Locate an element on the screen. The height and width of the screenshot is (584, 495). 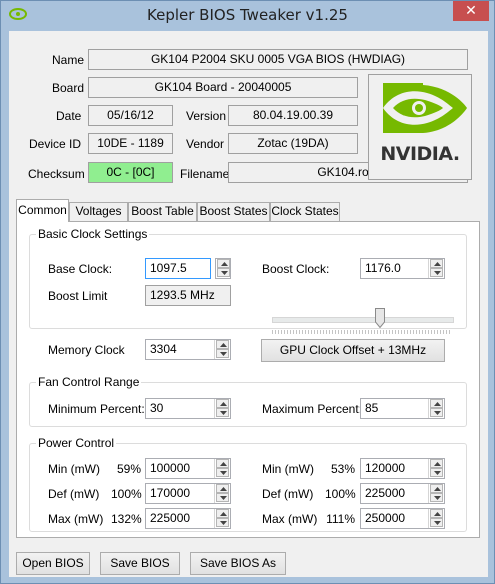
device-id-label: Device ID is located at coordinates (55, 144).